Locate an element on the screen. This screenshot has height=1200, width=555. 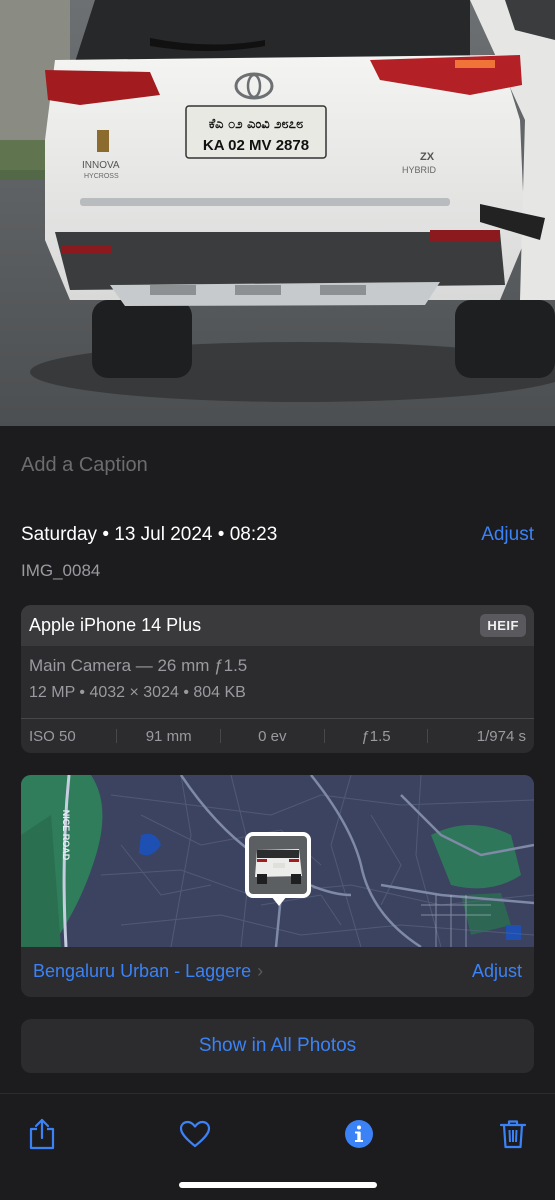
chevron-right-icon: › is located at coordinates (260, 971).